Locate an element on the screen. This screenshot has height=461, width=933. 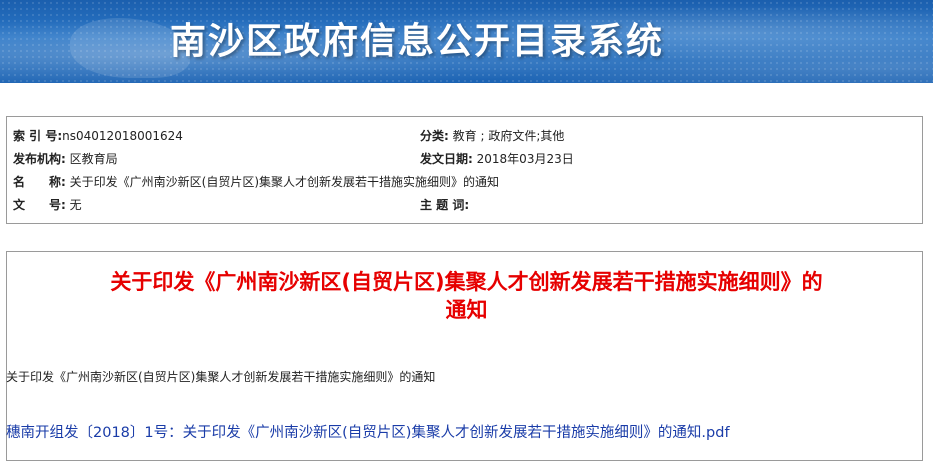
meta-name-value: 关于印发《广州南沙新区(自贸片区)集聚人才创新发展若干措施实施细则》的通知 is located at coordinates (284, 182).